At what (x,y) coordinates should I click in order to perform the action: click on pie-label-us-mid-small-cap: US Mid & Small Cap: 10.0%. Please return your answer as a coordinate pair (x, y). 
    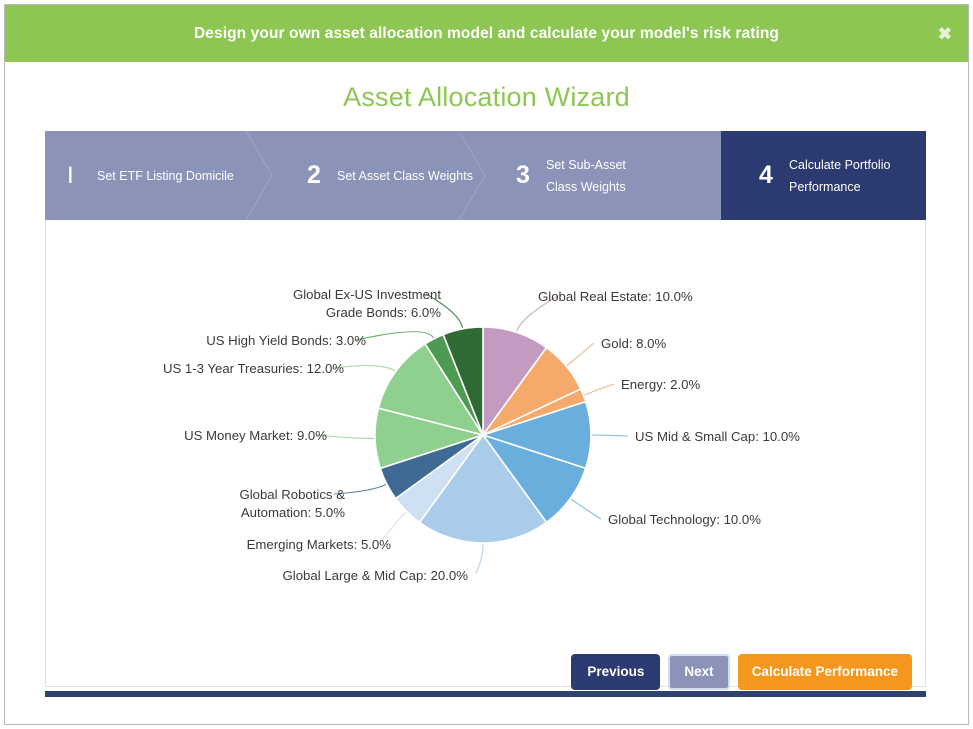
    Looking at the image, I should click on (717, 436).